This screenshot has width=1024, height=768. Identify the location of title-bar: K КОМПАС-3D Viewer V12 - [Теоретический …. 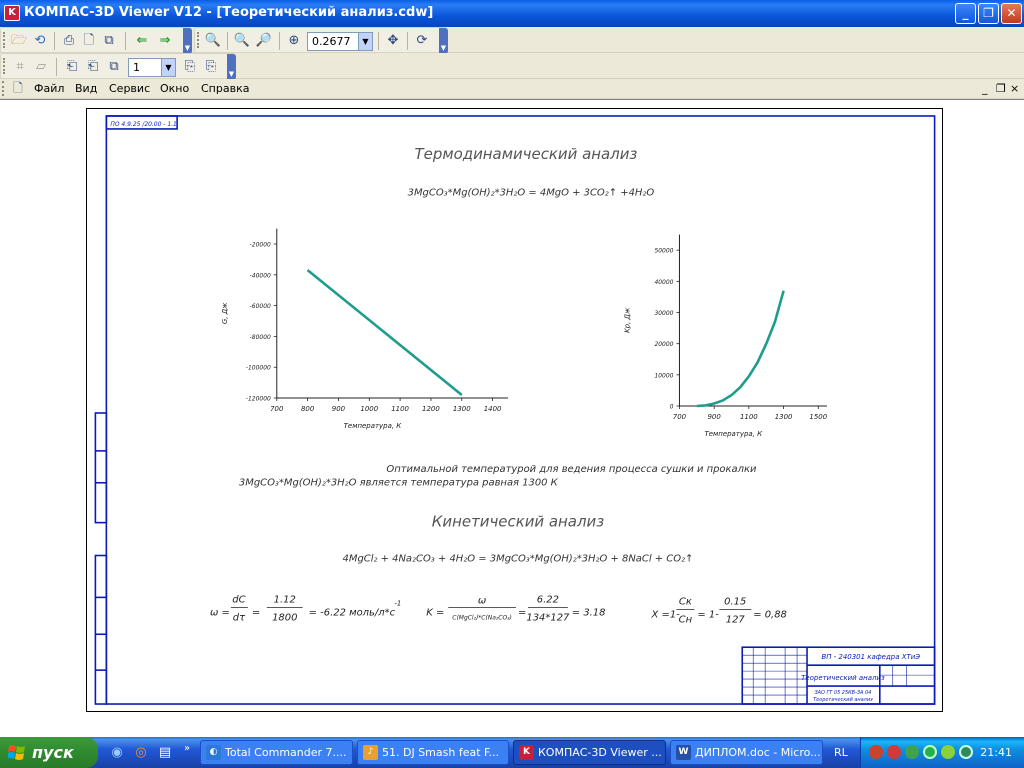
(512, 13).